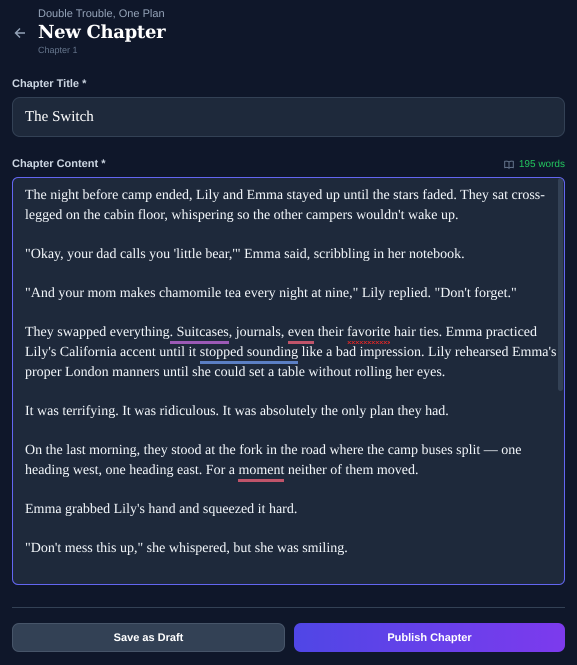  I want to click on chapter-title-field: The Switch, so click(288, 117).